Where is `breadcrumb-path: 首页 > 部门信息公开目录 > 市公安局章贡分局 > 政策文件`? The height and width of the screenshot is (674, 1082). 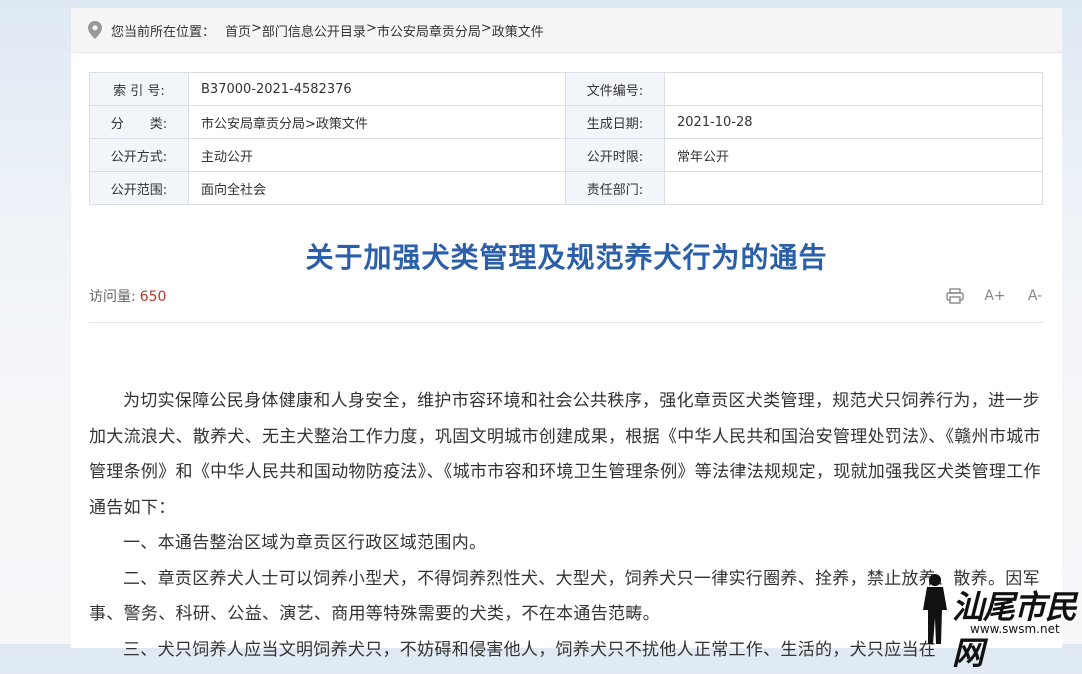
breadcrumb-path: 首页 > 部门信息公开目录 > 市公安局章贡分局 > 政策文件 is located at coordinates (384, 30).